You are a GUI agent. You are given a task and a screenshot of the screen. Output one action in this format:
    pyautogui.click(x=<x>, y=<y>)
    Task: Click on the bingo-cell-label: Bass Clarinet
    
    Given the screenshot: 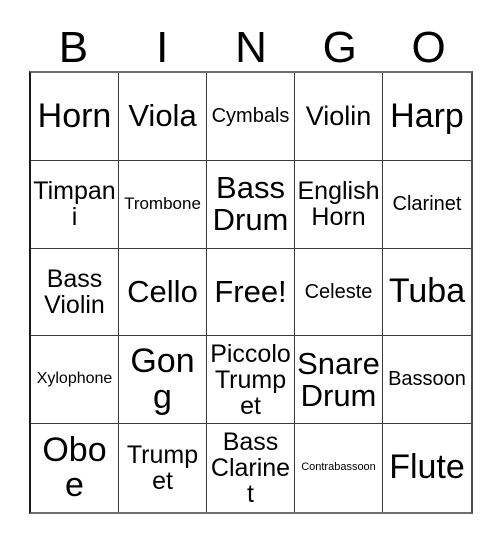 What is the action you would take?
    pyautogui.click(x=250, y=468)
    